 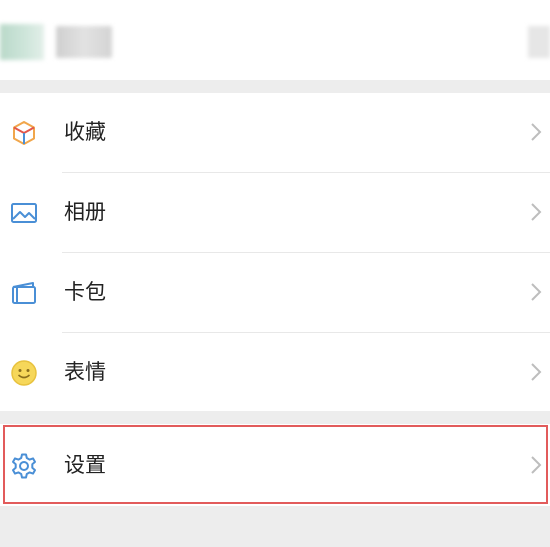 I want to click on emoji-smile-icon, so click(x=24, y=373).